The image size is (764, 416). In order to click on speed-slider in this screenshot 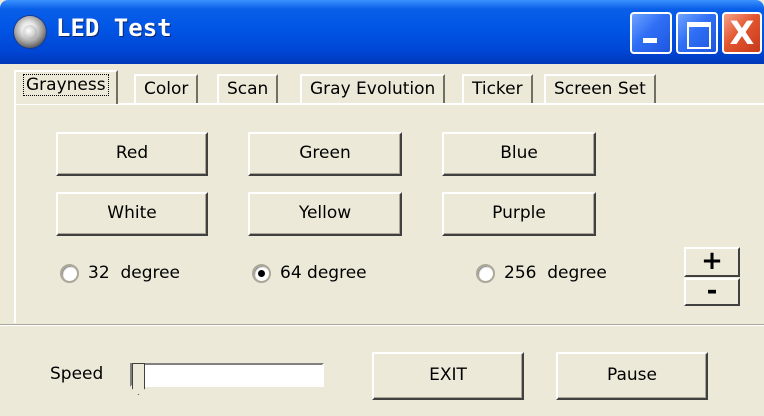, I will do `click(227, 379)`.